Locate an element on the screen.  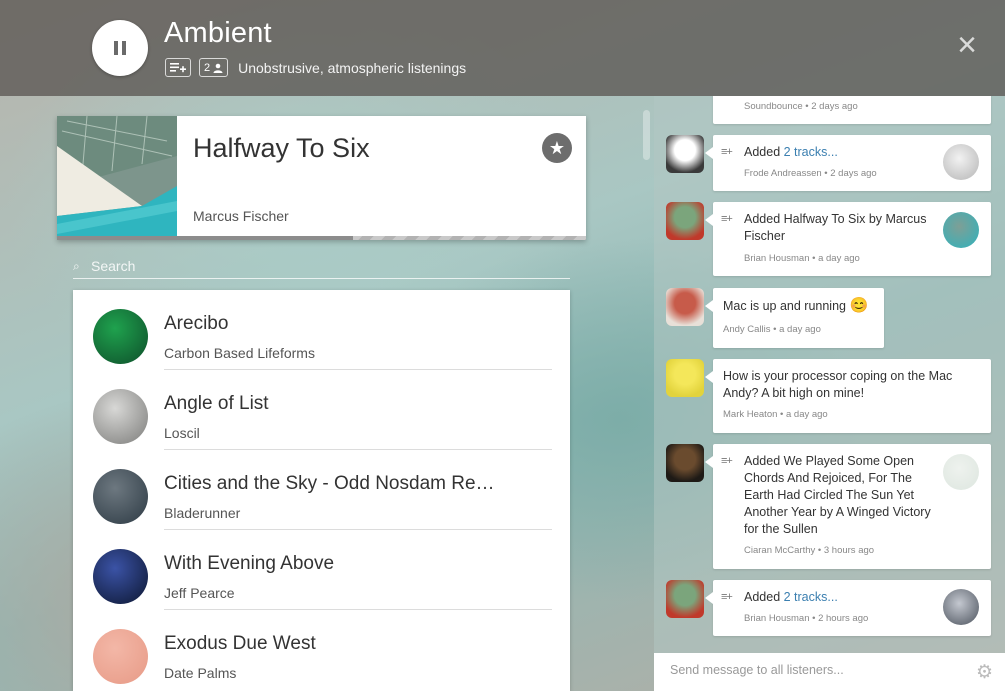
list-item: Exodus Due West Date Palms is located at coordinates (321, 650).